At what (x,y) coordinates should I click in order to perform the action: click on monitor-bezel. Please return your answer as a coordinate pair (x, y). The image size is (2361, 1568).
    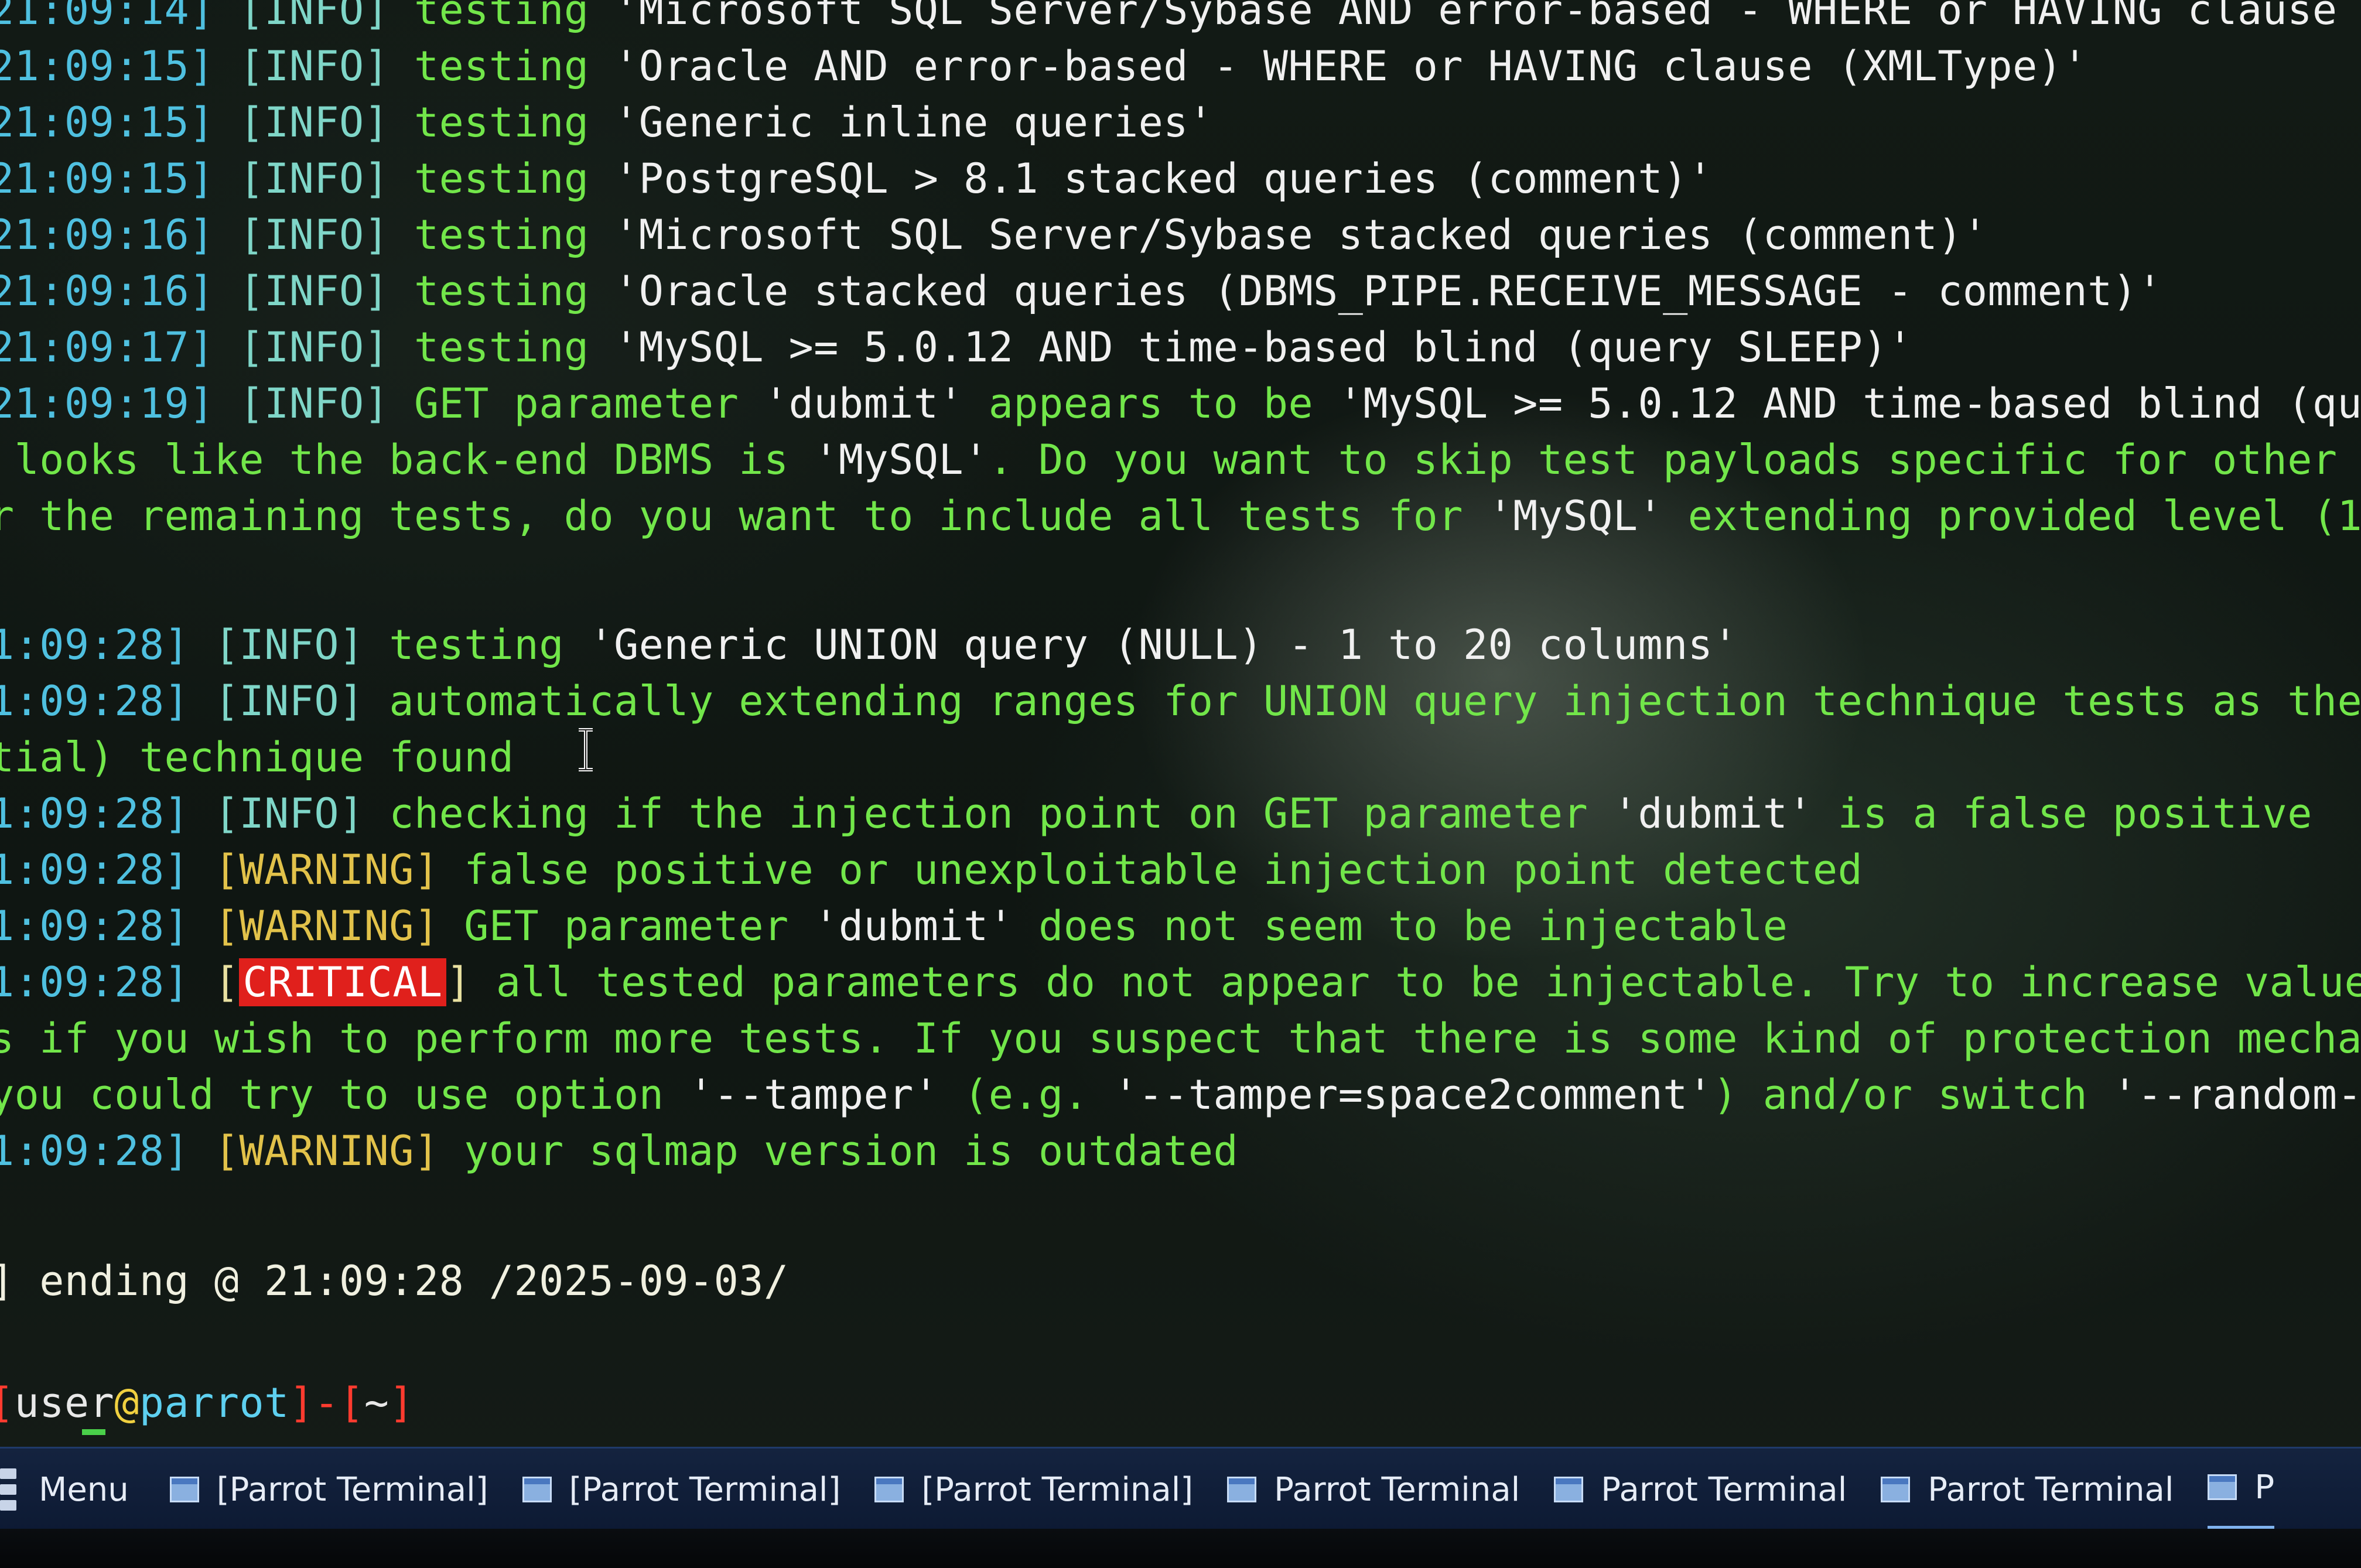
    Looking at the image, I should click on (1180, 1548).